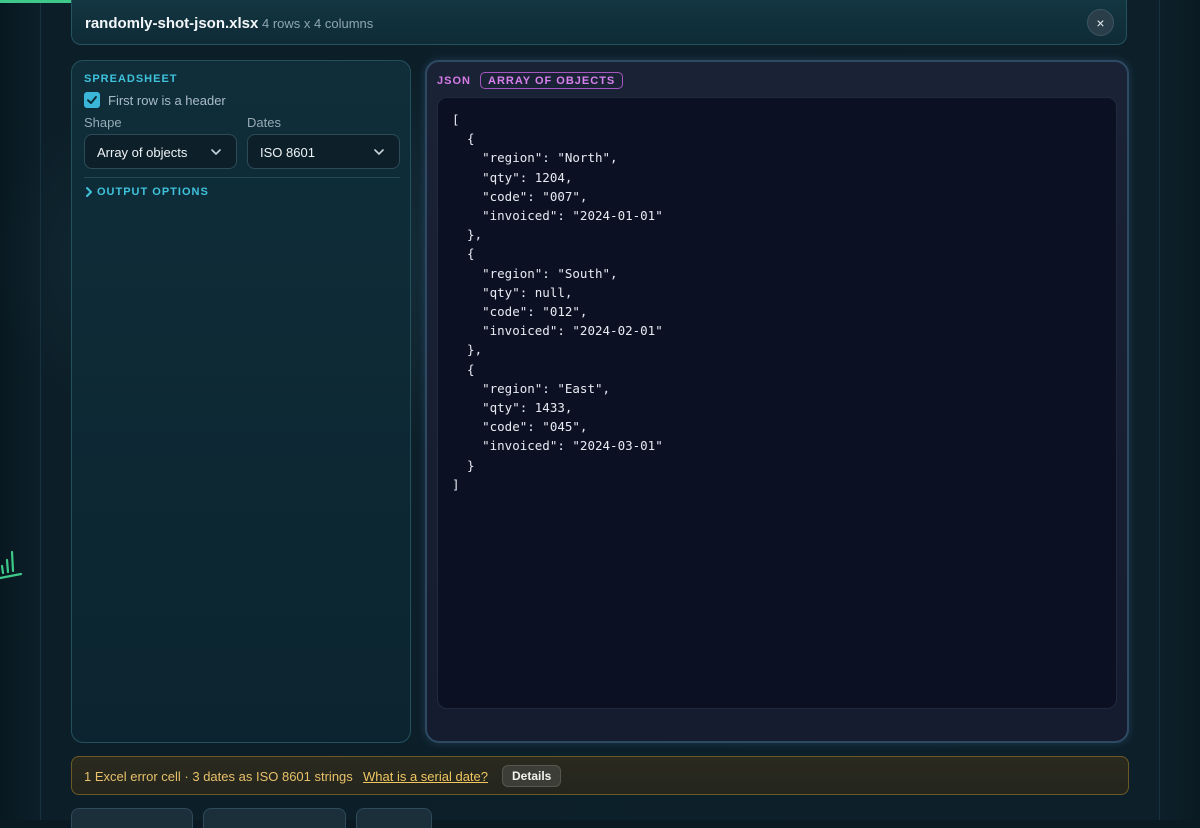 Image resolution: width=1200 pixels, height=828 pixels. I want to click on chevron-right-icon, so click(89, 192).